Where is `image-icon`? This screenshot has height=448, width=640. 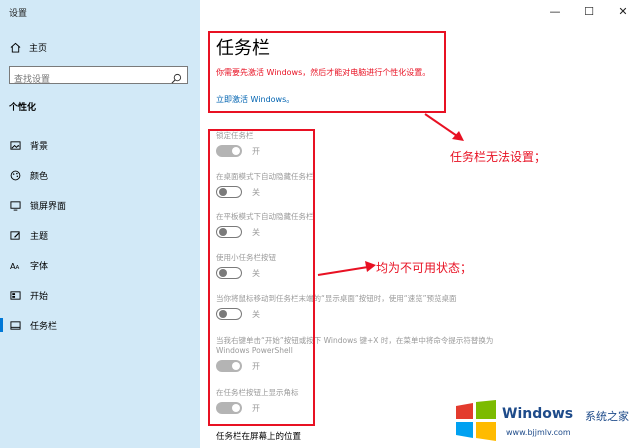
image-icon is located at coordinates (15, 145).